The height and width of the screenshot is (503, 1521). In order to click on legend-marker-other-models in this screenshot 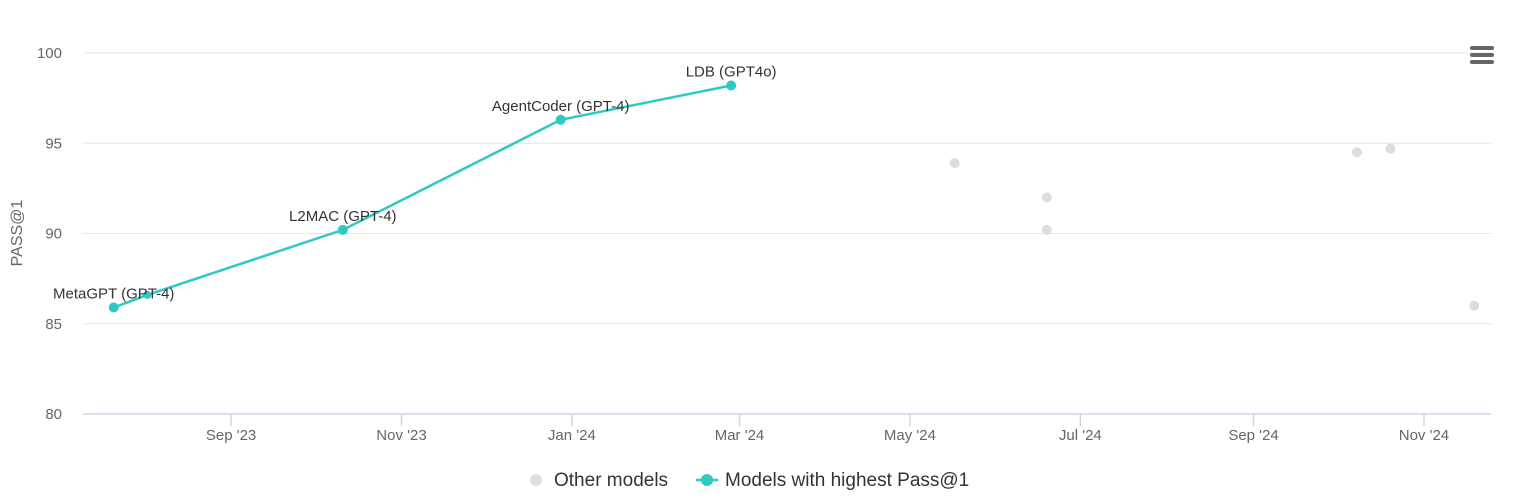, I will do `click(536, 480)`.